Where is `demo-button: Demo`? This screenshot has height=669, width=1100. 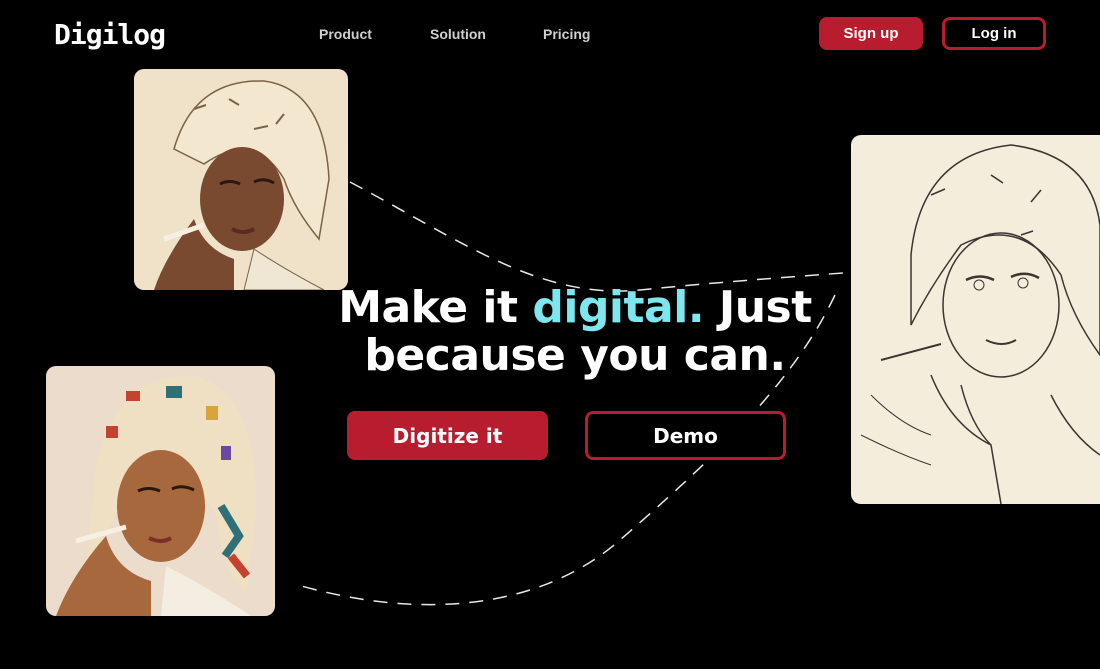
demo-button: Demo is located at coordinates (685, 435).